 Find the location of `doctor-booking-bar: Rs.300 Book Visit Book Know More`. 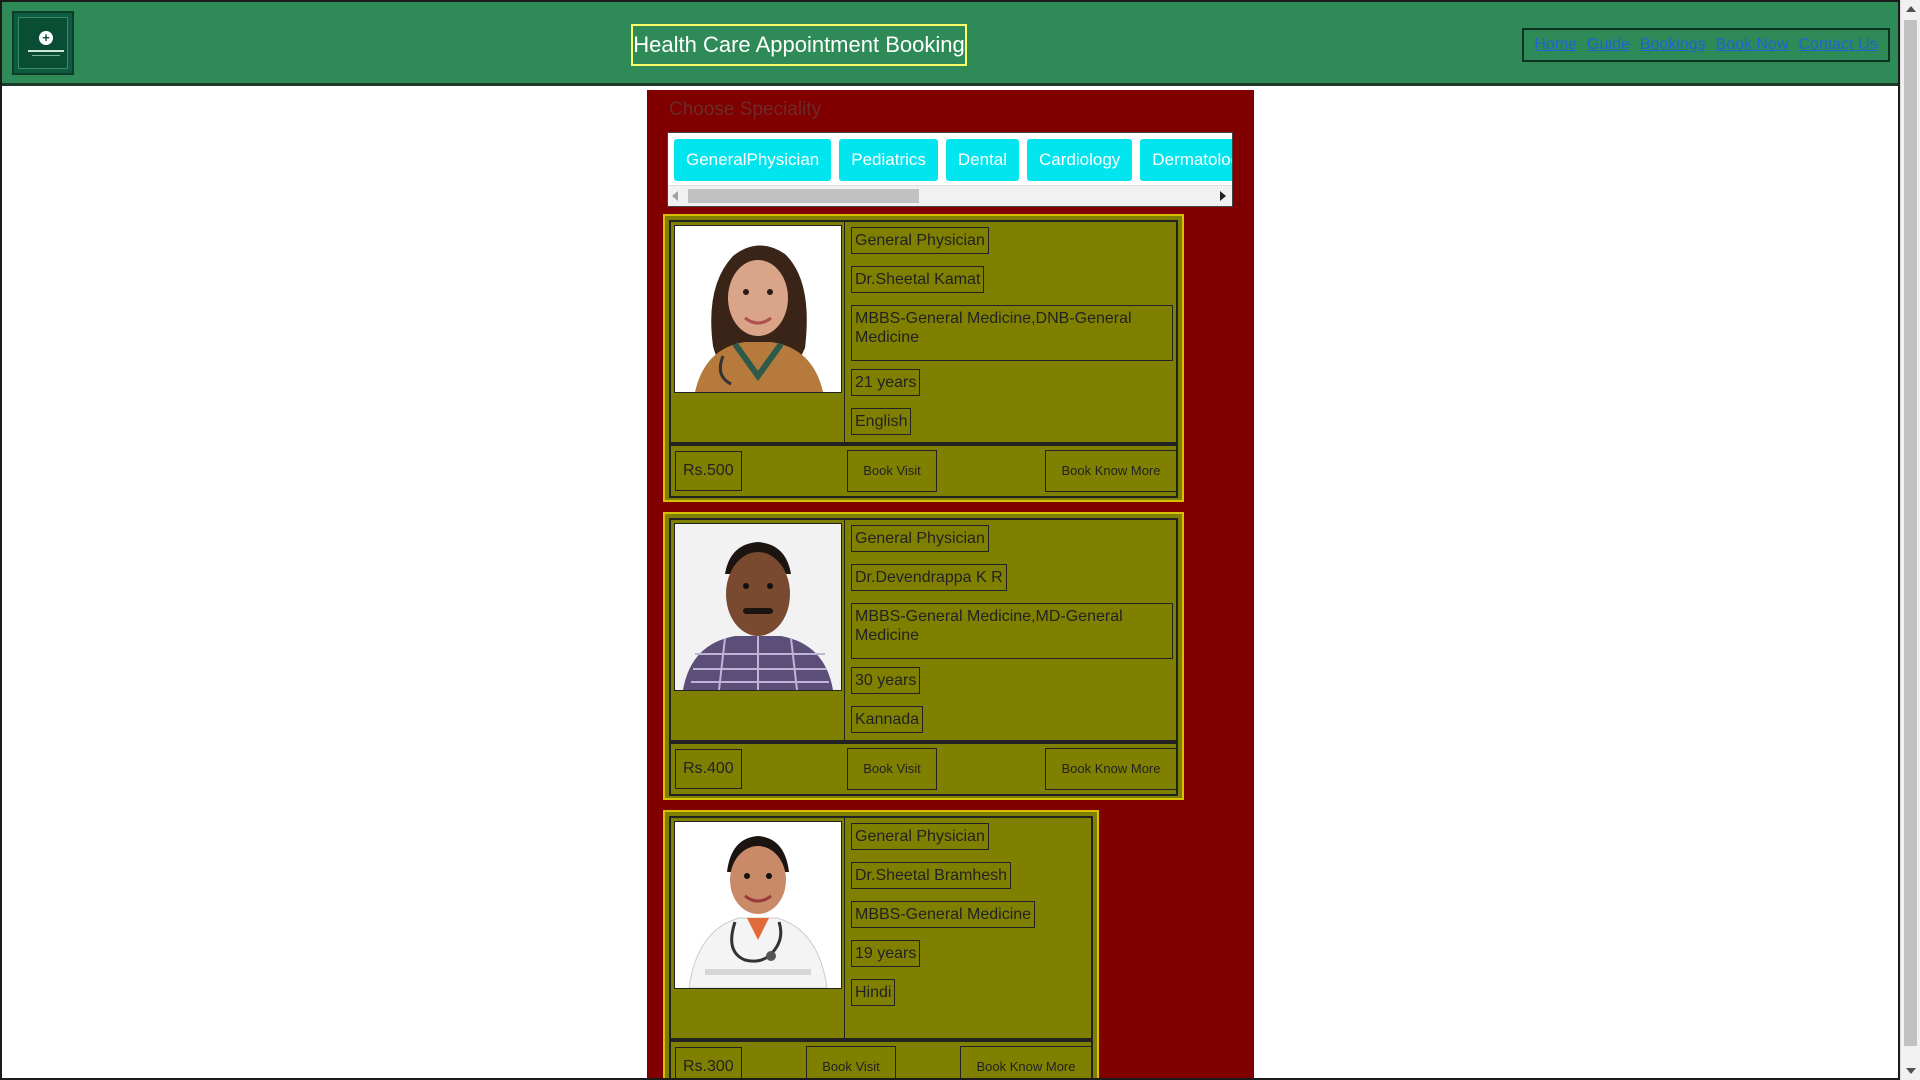

doctor-booking-bar: Rs.300 Book Visit Book Know More is located at coordinates (881, 1059).